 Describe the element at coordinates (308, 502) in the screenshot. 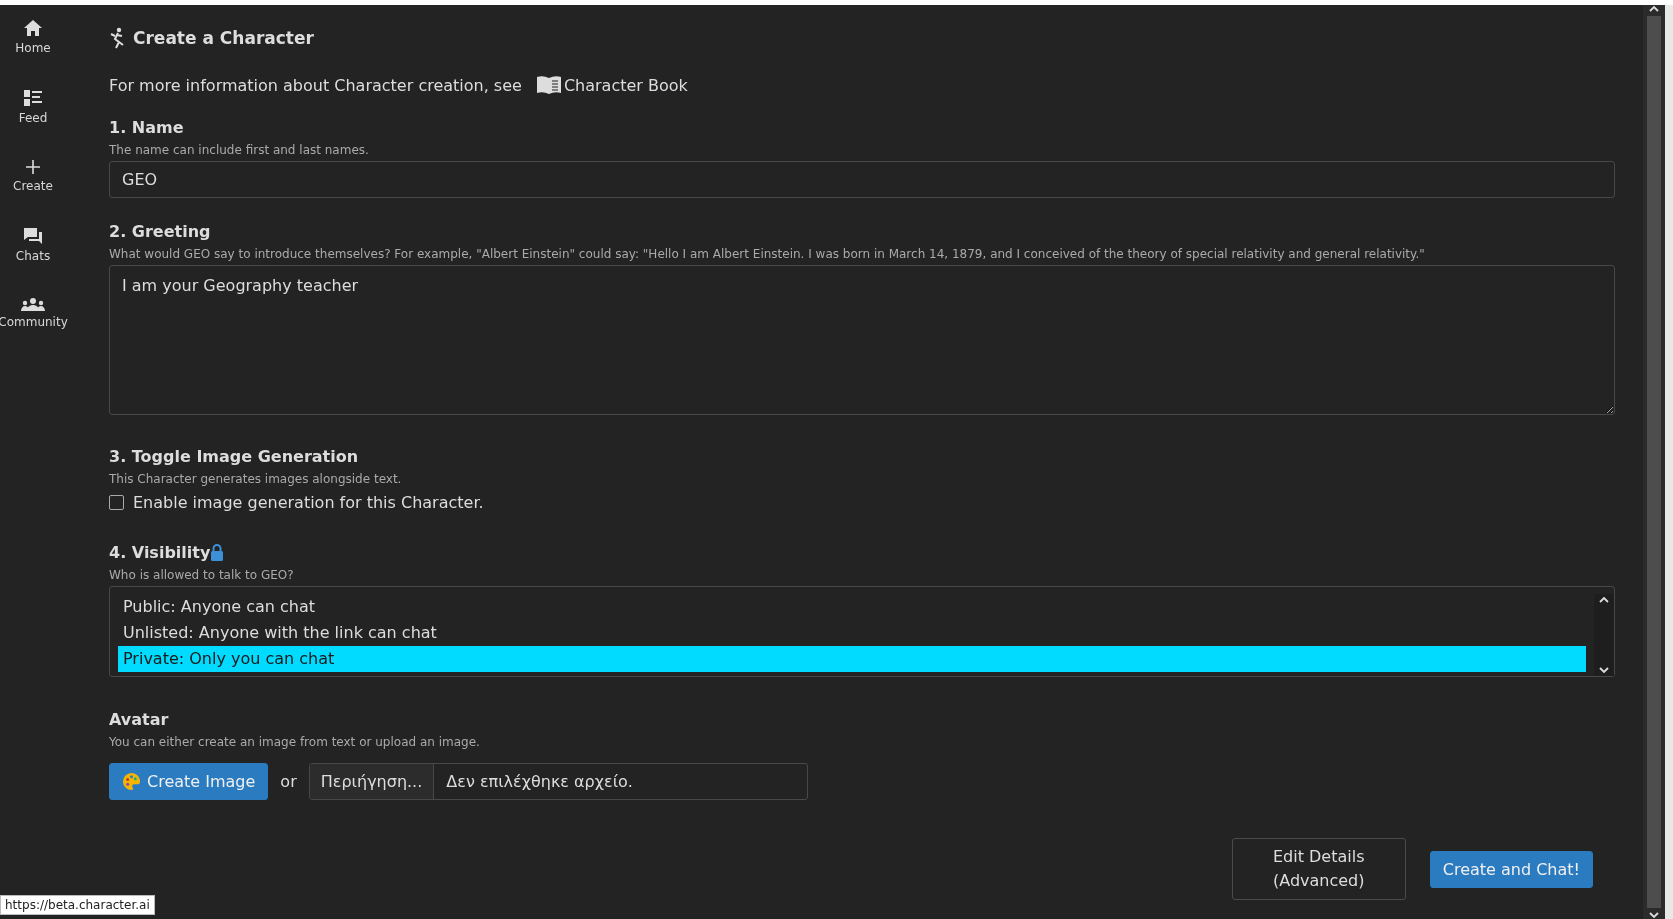

I see `checkbox-label: Enable image generation for this Character.` at that location.